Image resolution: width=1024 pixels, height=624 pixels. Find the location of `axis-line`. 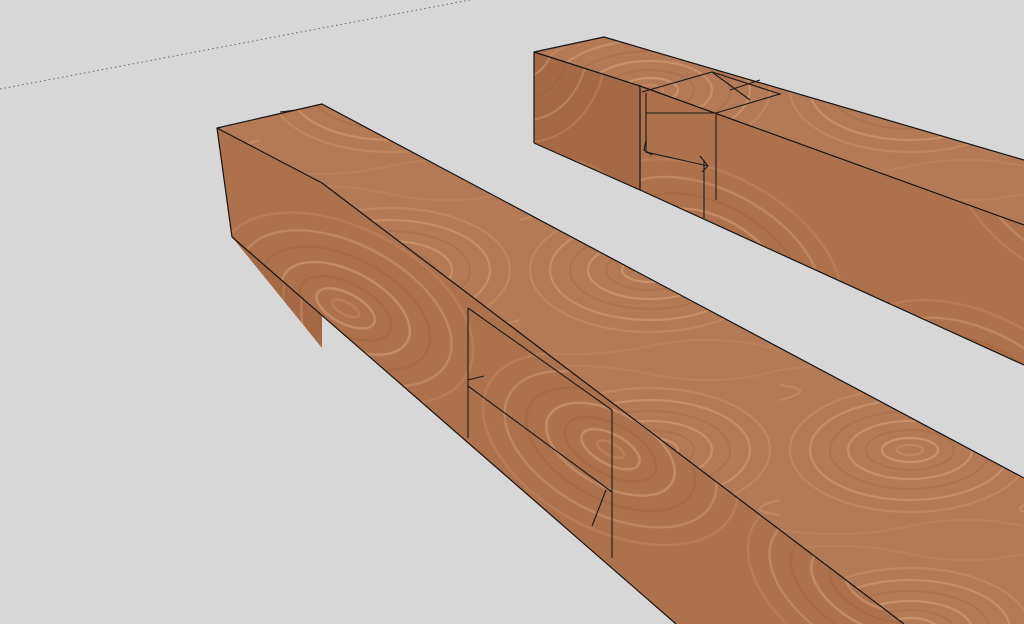

axis-line is located at coordinates (235, 45).